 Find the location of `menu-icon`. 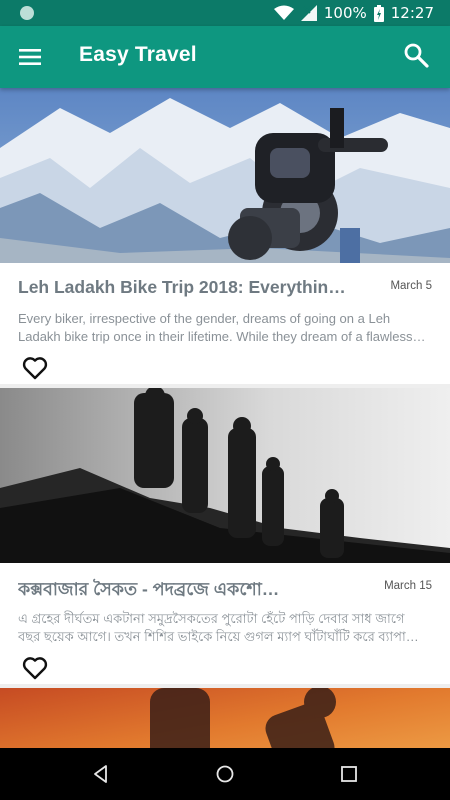

menu-icon is located at coordinates (30, 57).